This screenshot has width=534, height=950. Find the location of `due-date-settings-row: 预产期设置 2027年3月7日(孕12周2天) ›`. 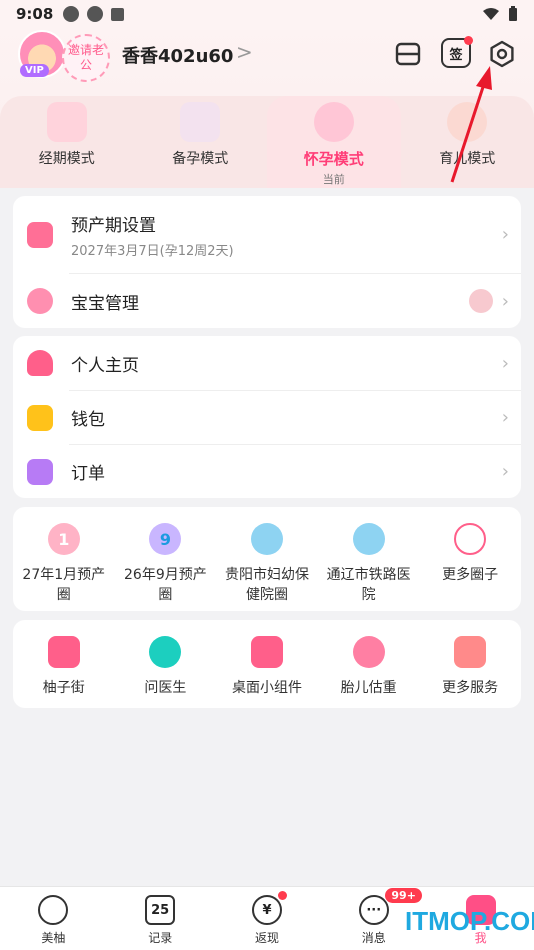

due-date-settings-row: 预产期设置 2027年3月7日(孕12周2天) › is located at coordinates (267, 234).